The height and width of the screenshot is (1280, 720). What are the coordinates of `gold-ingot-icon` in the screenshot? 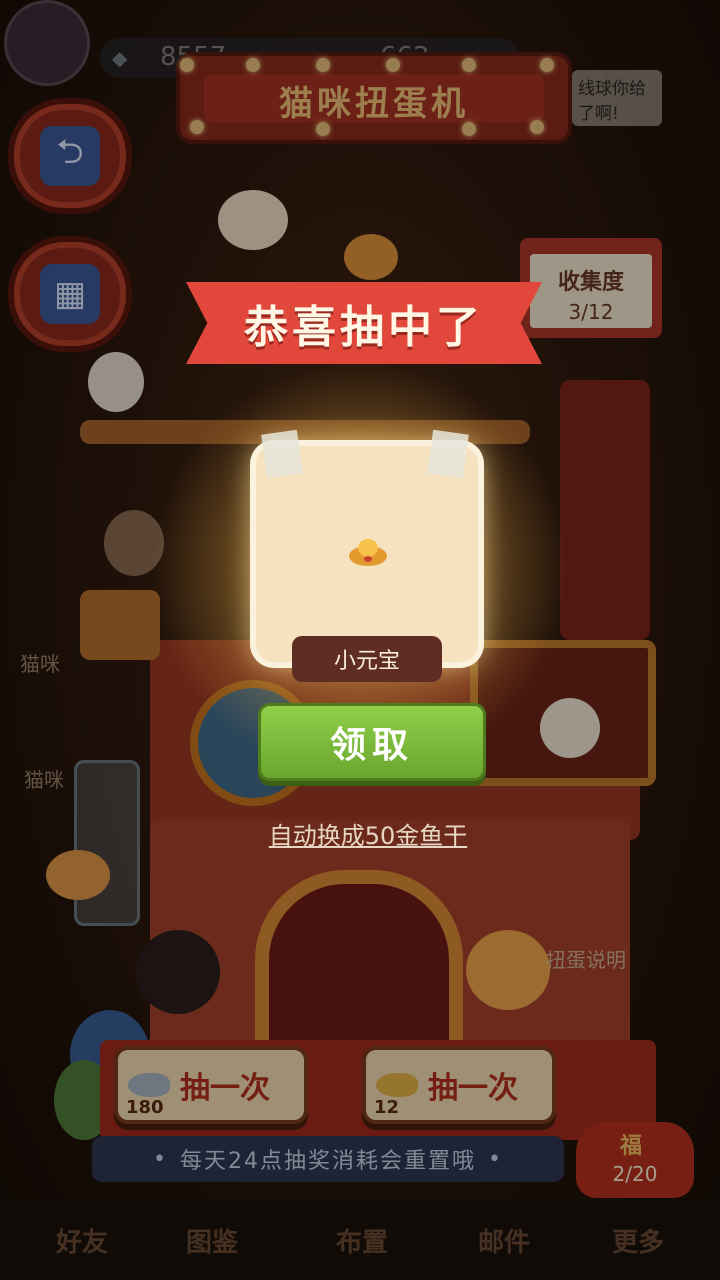 It's located at (368, 552).